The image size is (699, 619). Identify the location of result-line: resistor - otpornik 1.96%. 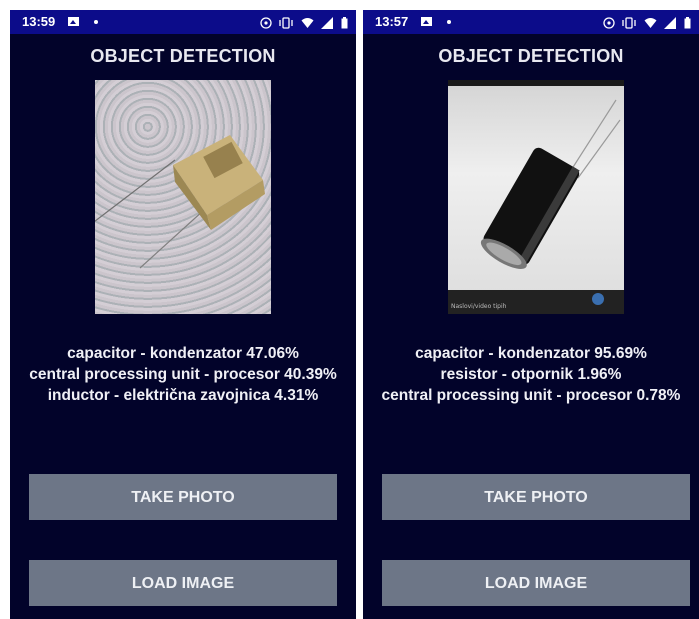
(531, 374).